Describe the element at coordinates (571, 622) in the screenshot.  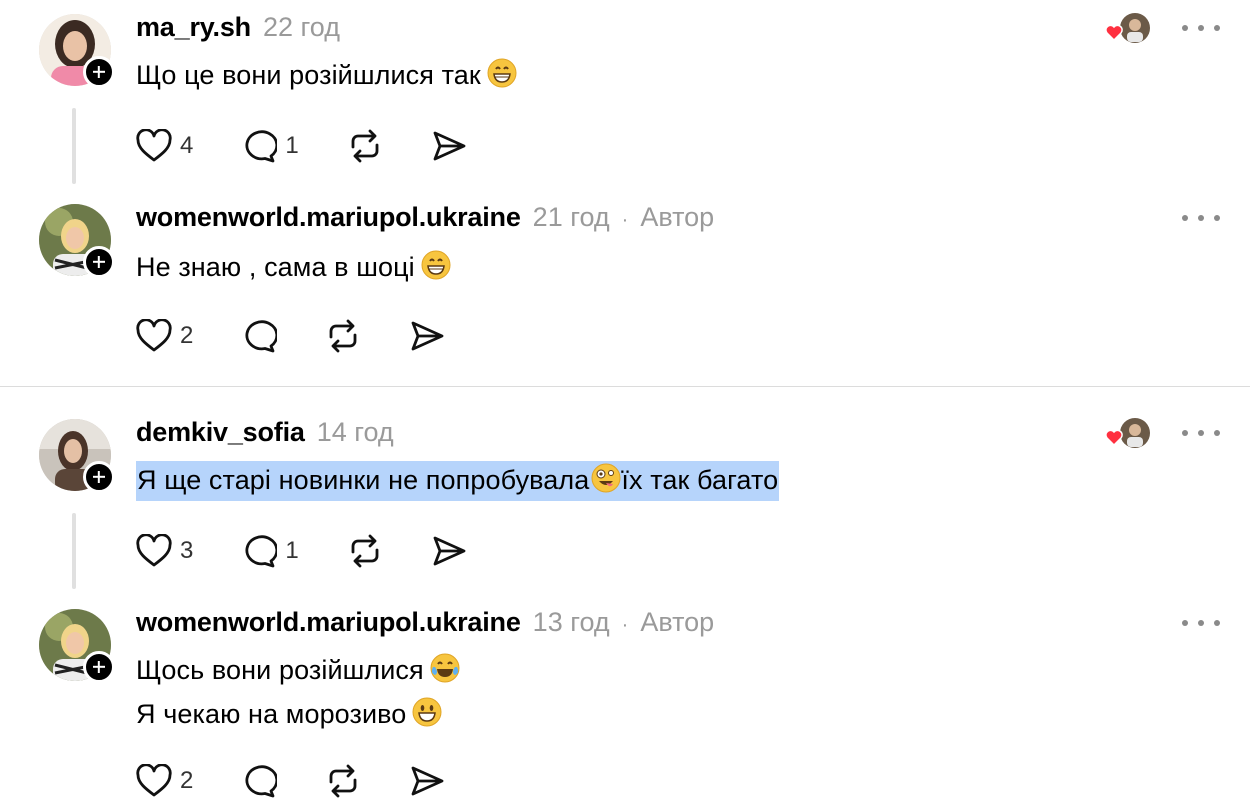
I see `timestamp: 13 год` at that location.